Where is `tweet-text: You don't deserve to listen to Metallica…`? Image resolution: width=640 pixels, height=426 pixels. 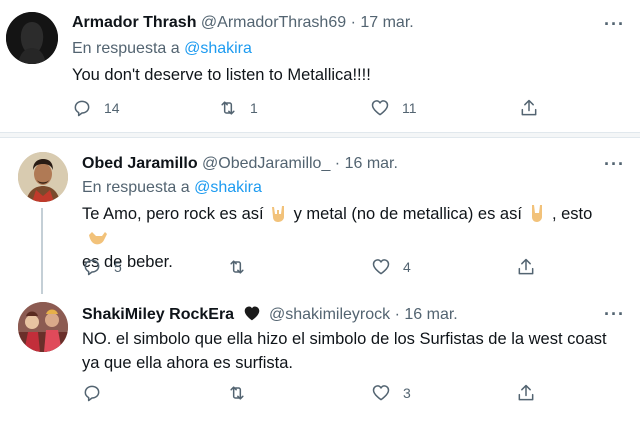 tweet-text: You don't deserve to listen to Metallica… is located at coordinates (221, 75).